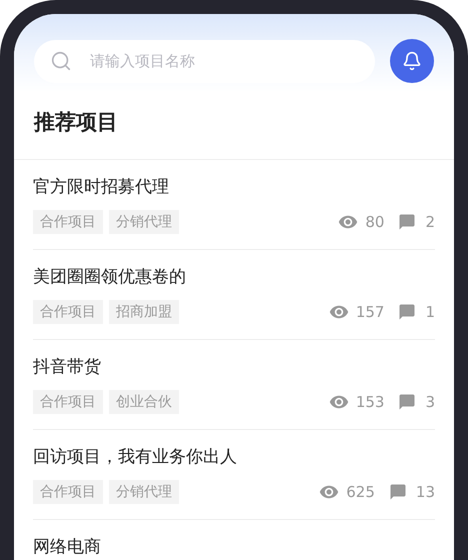 This screenshot has width=468, height=560. What do you see at coordinates (61, 61) in the screenshot?
I see `search-icon` at bounding box center [61, 61].